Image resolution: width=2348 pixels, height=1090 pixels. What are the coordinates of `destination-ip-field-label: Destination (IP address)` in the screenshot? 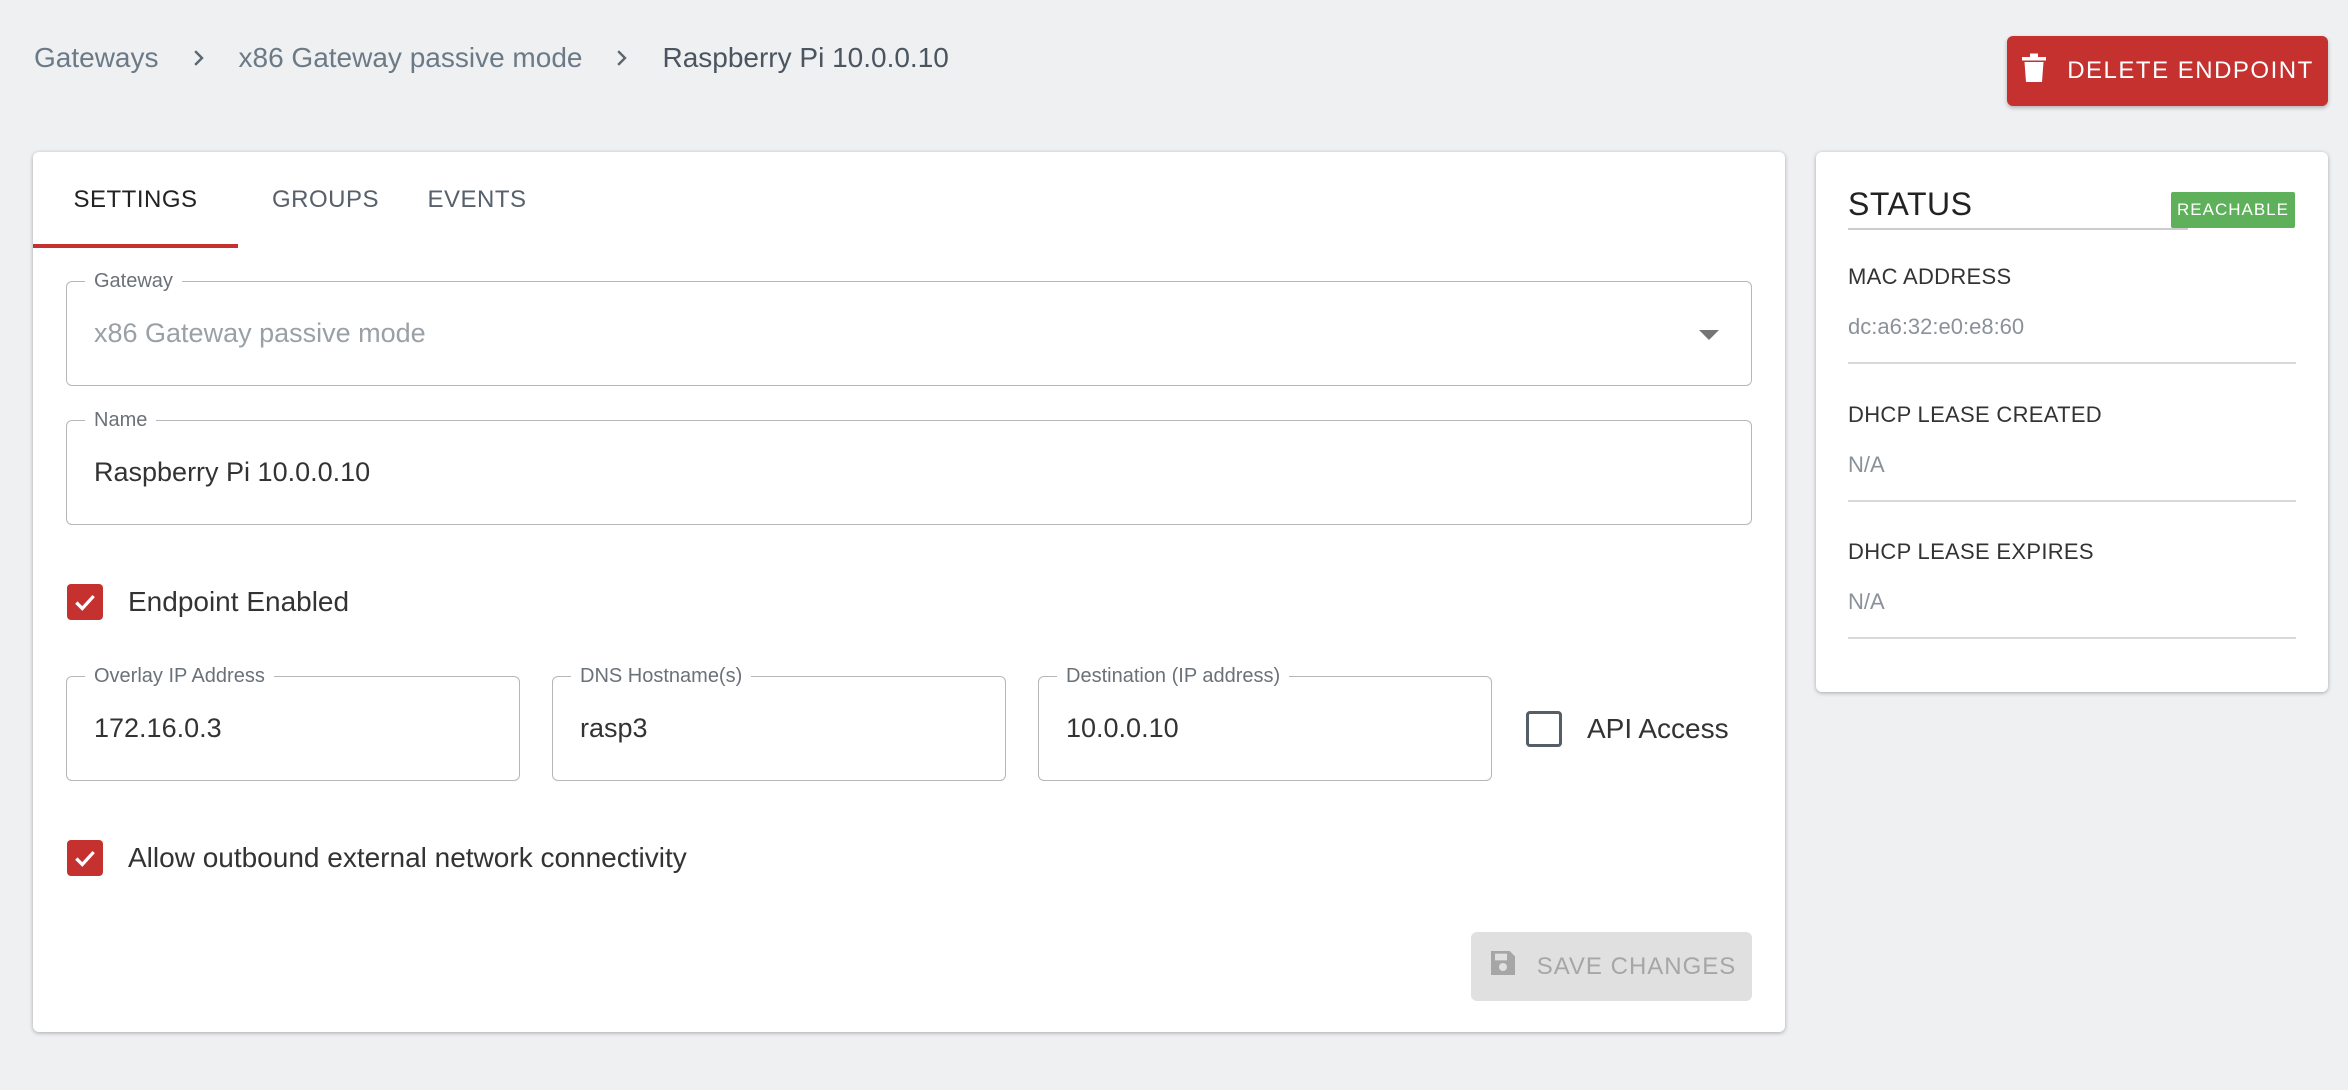 It's located at (1173, 676).